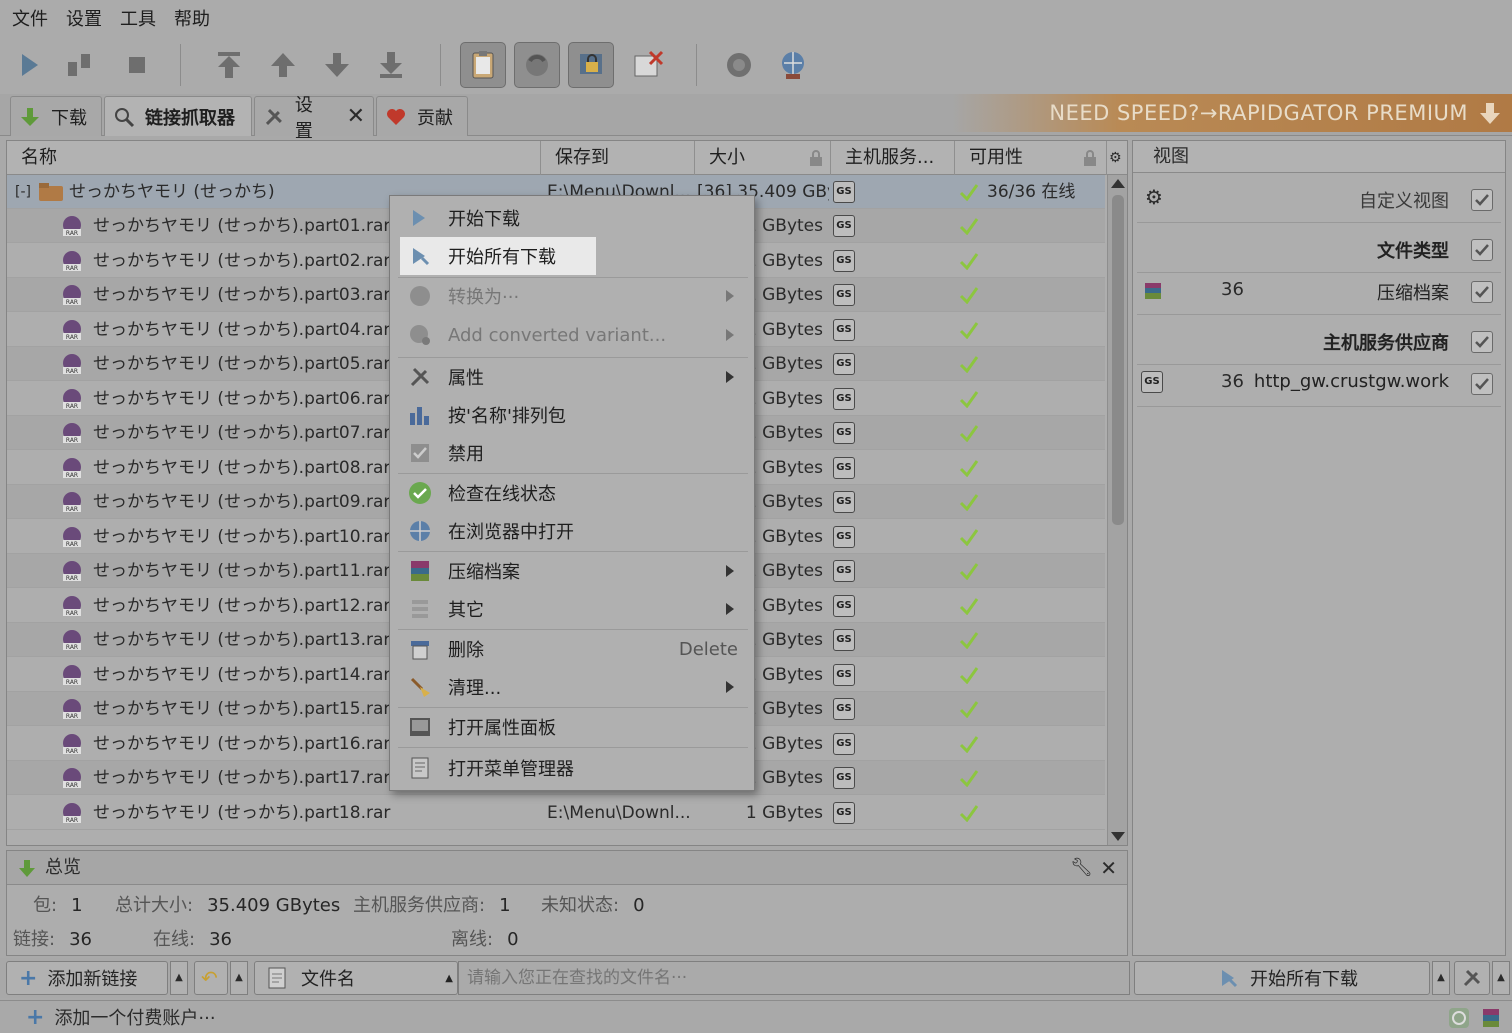 Image resolution: width=1512 pixels, height=1033 pixels. What do you see at coordinates (35, 1017) in the screenshot?
I see `plus-icon: +` at bounding box center [35, 1017].